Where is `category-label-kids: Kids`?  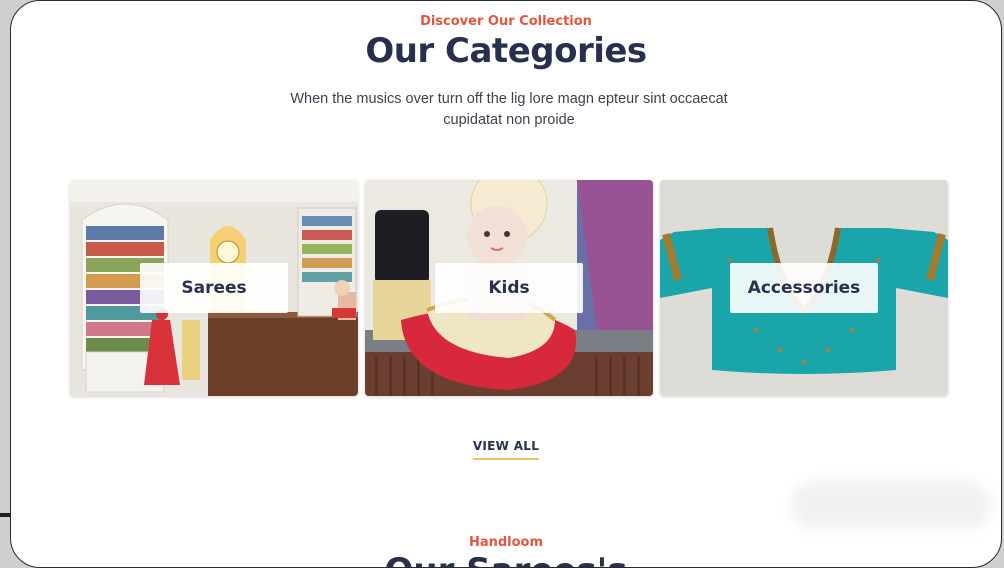
category-label-kids: Kids is located at coordinates (509, 288).